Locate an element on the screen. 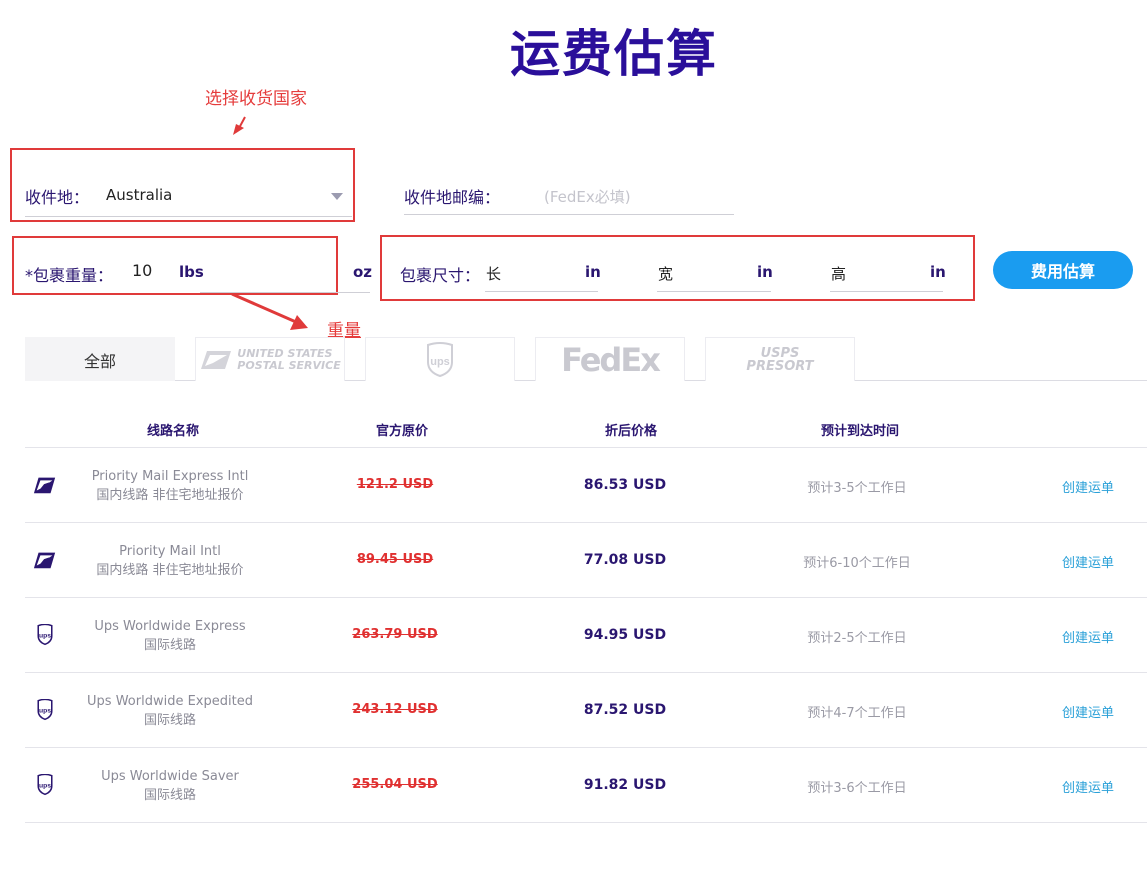 The width and height of the screenshot is (1147, 895). original-price: 89.45 USD is located at coordinates (395, 559).